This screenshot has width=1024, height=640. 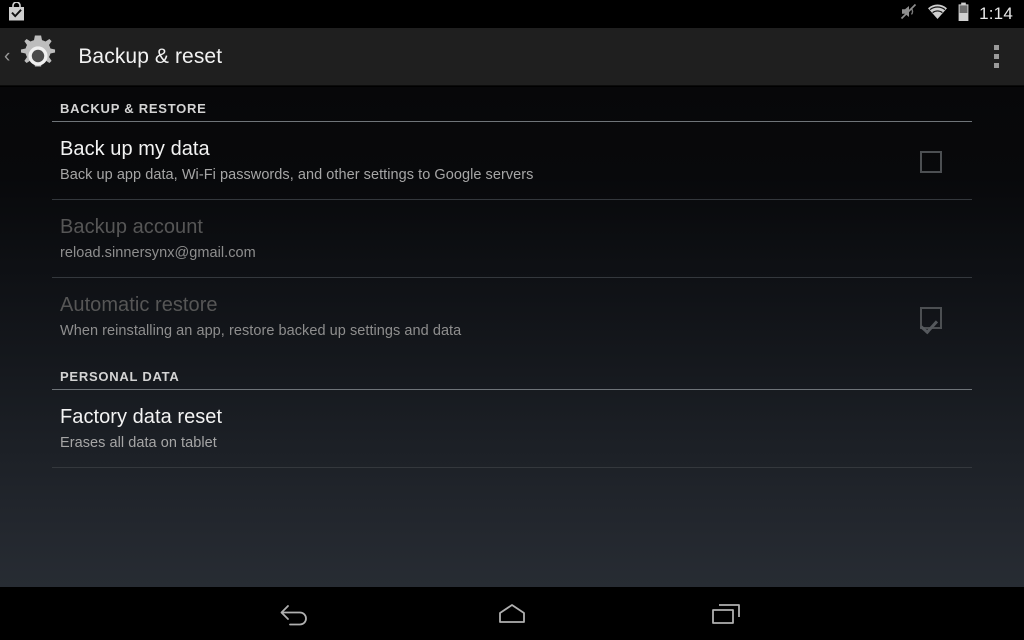 I want to click on overflow-menu-icon, so click(x=996, y=56).